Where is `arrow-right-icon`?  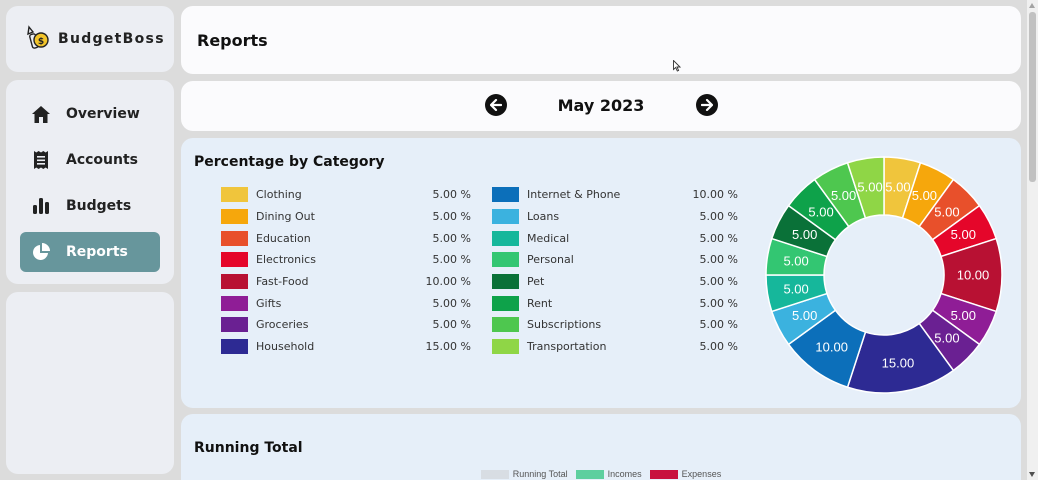
arrow-right-icon is located at coordinates (707, 105).